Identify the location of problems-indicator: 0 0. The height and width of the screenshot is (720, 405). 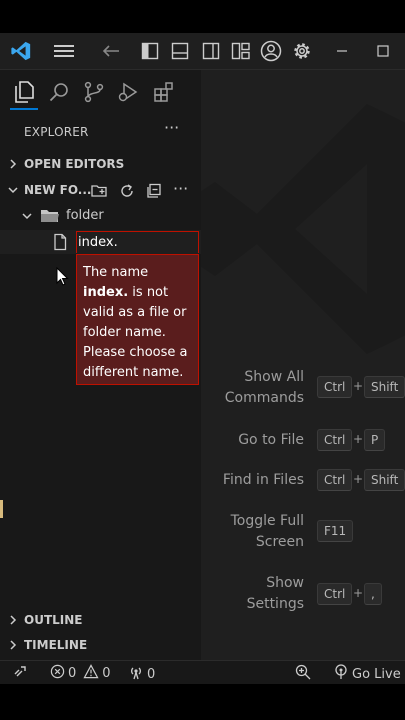
(80, 673).